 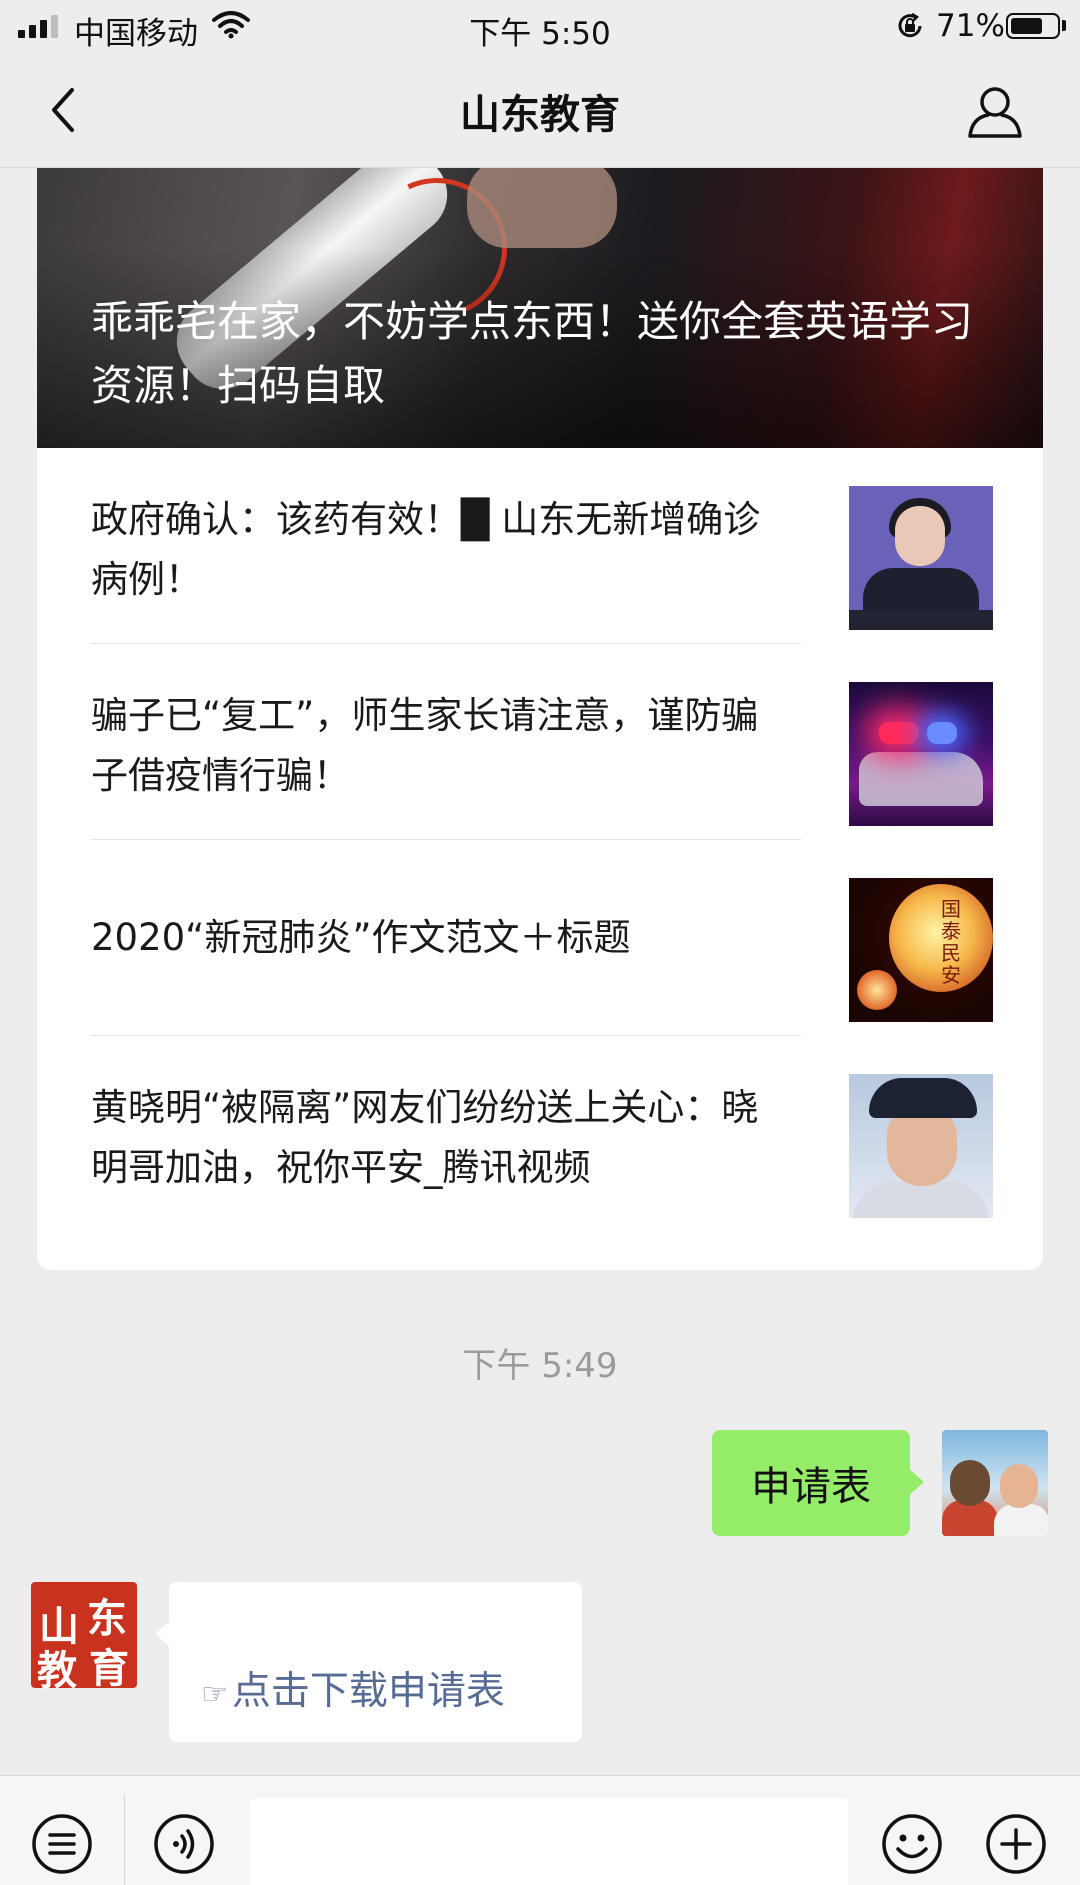 I want to click on emoji-icon, so click(x=912, y=1844).